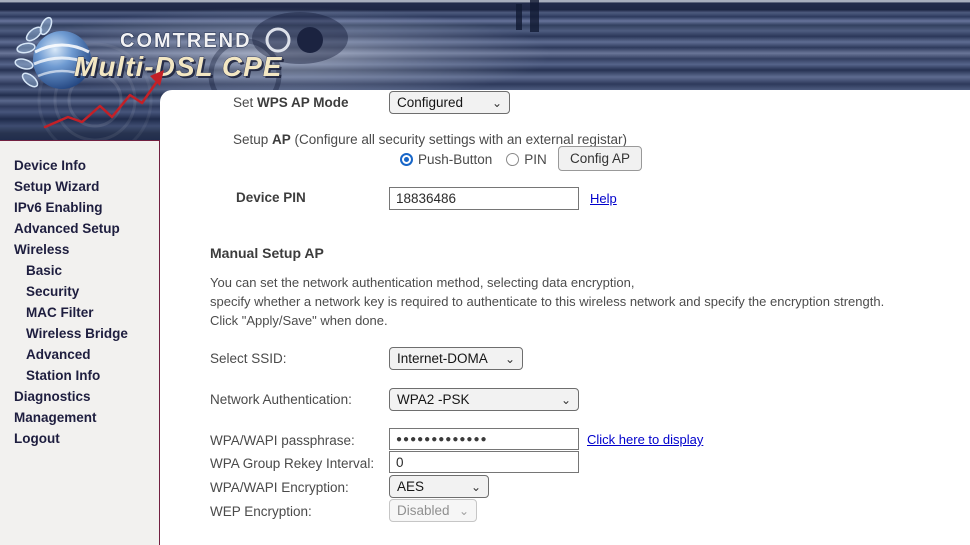 This screenshot has width=970, height=545. What do you see at coordinates (310, 40) in the screenshot?
I see `brand-dot-icon` at bounding box center [310, 40].